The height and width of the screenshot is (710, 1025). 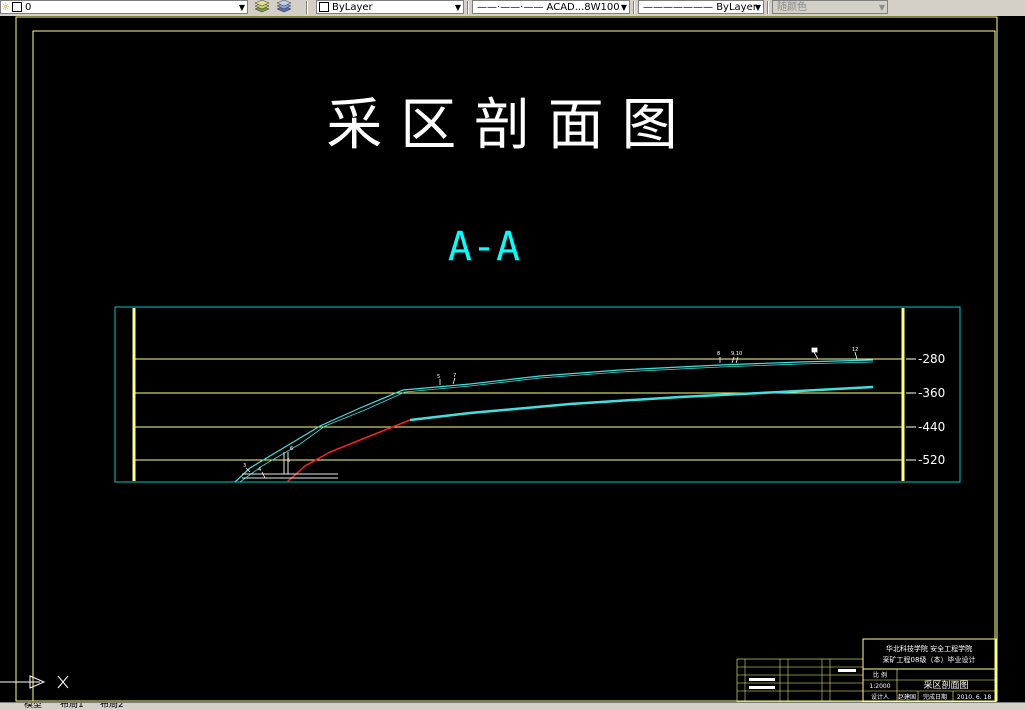 What do you see at coordinates (945, 685) in the screenshot?
I see `drawing-name: 采区剖面图` at bounding box center [945, 685].